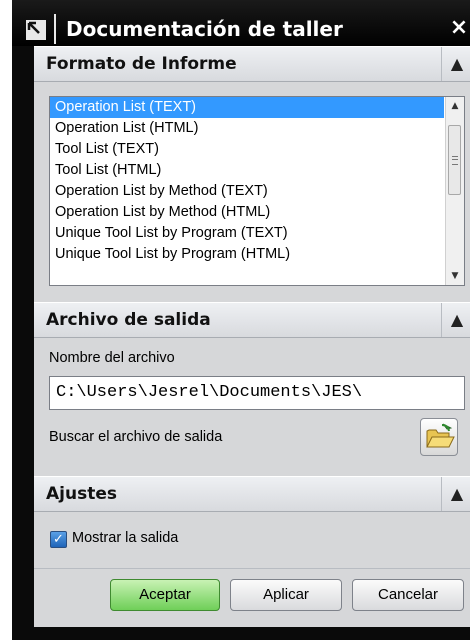 This screenshot has height=640, width=470. What do you see at coordinates (125, 538) in the screenshot?
I see `show-output-label: Mostrar la salida` at bounding box center [125, 538].